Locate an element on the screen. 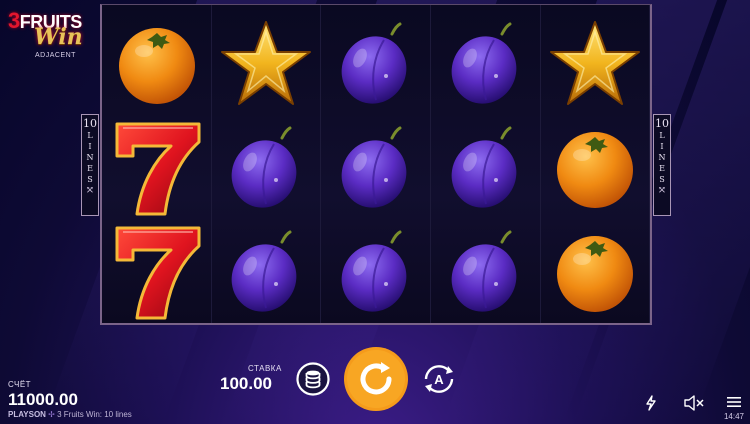 The height and width of the screenshot is (424, 750). autoplay-button: A is located at coordinates (439, 379).